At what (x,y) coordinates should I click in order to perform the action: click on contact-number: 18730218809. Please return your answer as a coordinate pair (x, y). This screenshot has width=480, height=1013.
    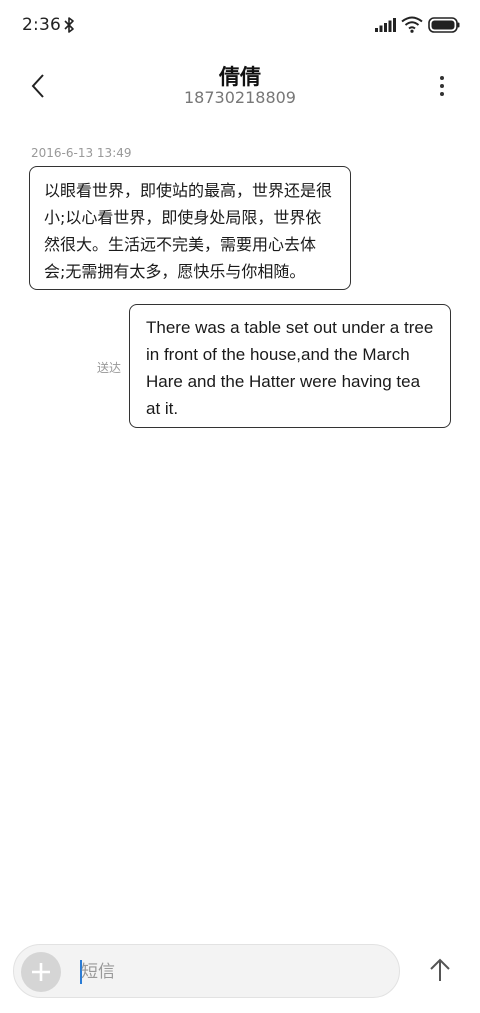
    Looking at the image, I should click on (240, 97).